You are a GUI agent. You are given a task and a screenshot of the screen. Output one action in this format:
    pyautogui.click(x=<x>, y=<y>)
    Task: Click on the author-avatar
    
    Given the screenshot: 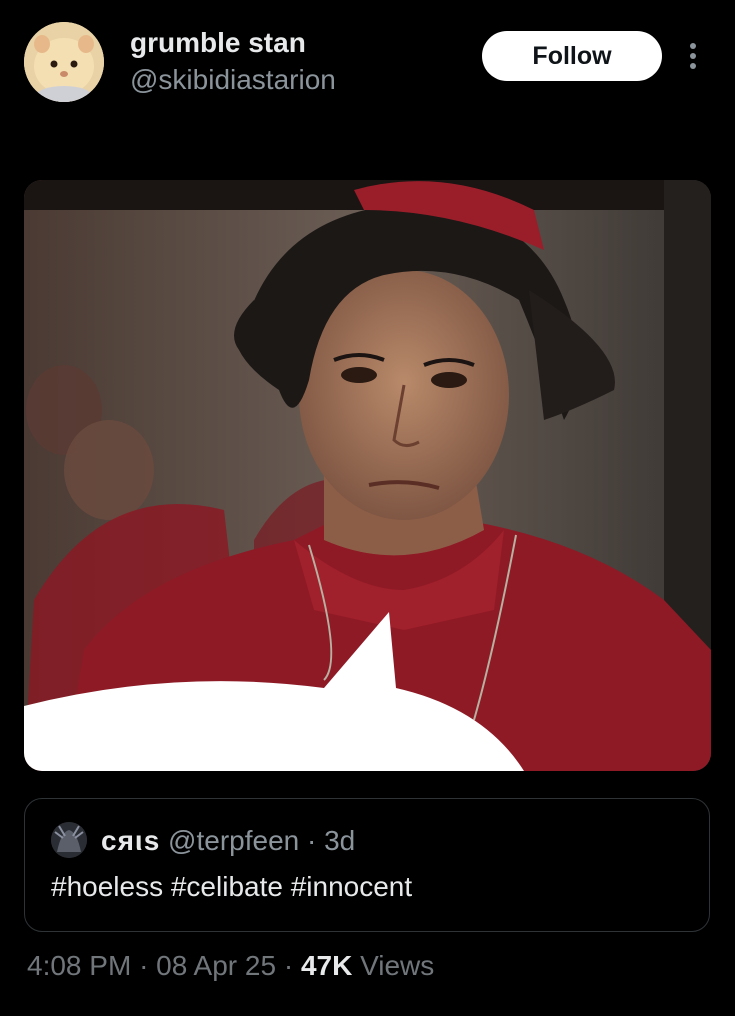 What is the action you would take?
    pyautogui.click(x=64, y=62)
    